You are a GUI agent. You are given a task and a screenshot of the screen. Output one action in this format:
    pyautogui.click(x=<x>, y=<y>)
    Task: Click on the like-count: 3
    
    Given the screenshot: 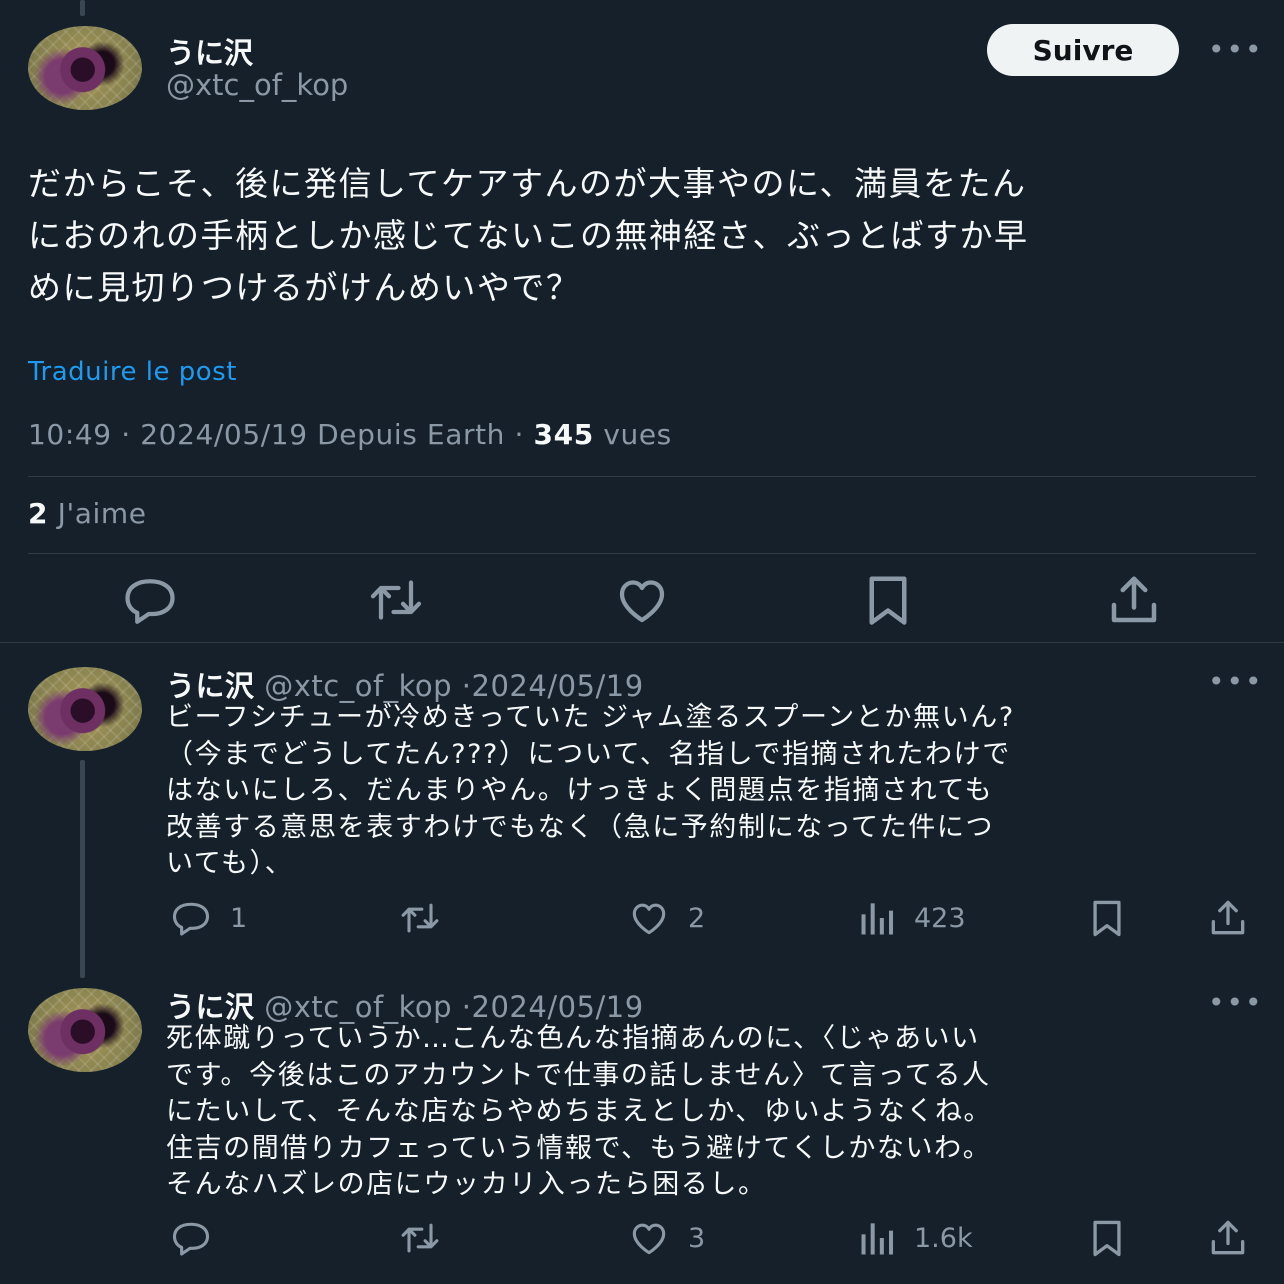 What is the action you would take?
    pyautogui.click(x=697, y=1238)
    